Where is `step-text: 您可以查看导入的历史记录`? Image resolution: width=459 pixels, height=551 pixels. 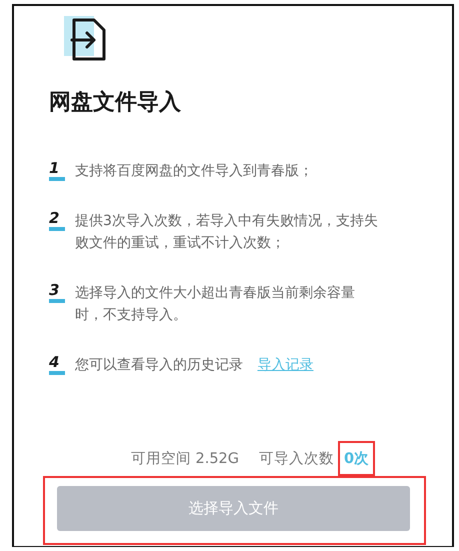 step-text: 您可以查看导入的历史记录 is located at coordinates (159, 365).